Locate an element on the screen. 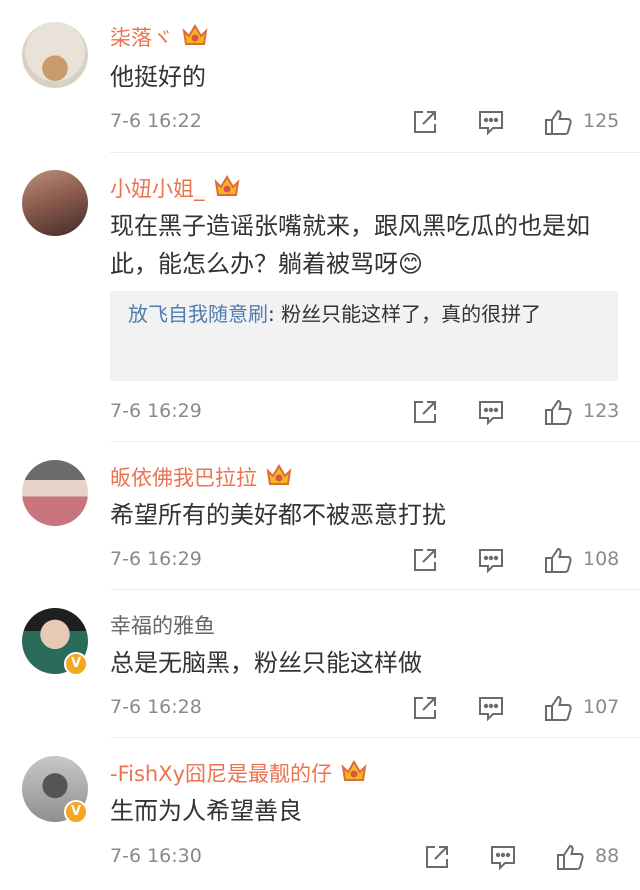 Image resolution: width=640 pixels, height=890 pixels. like-count: 108 is located at coordinates (601, 559).